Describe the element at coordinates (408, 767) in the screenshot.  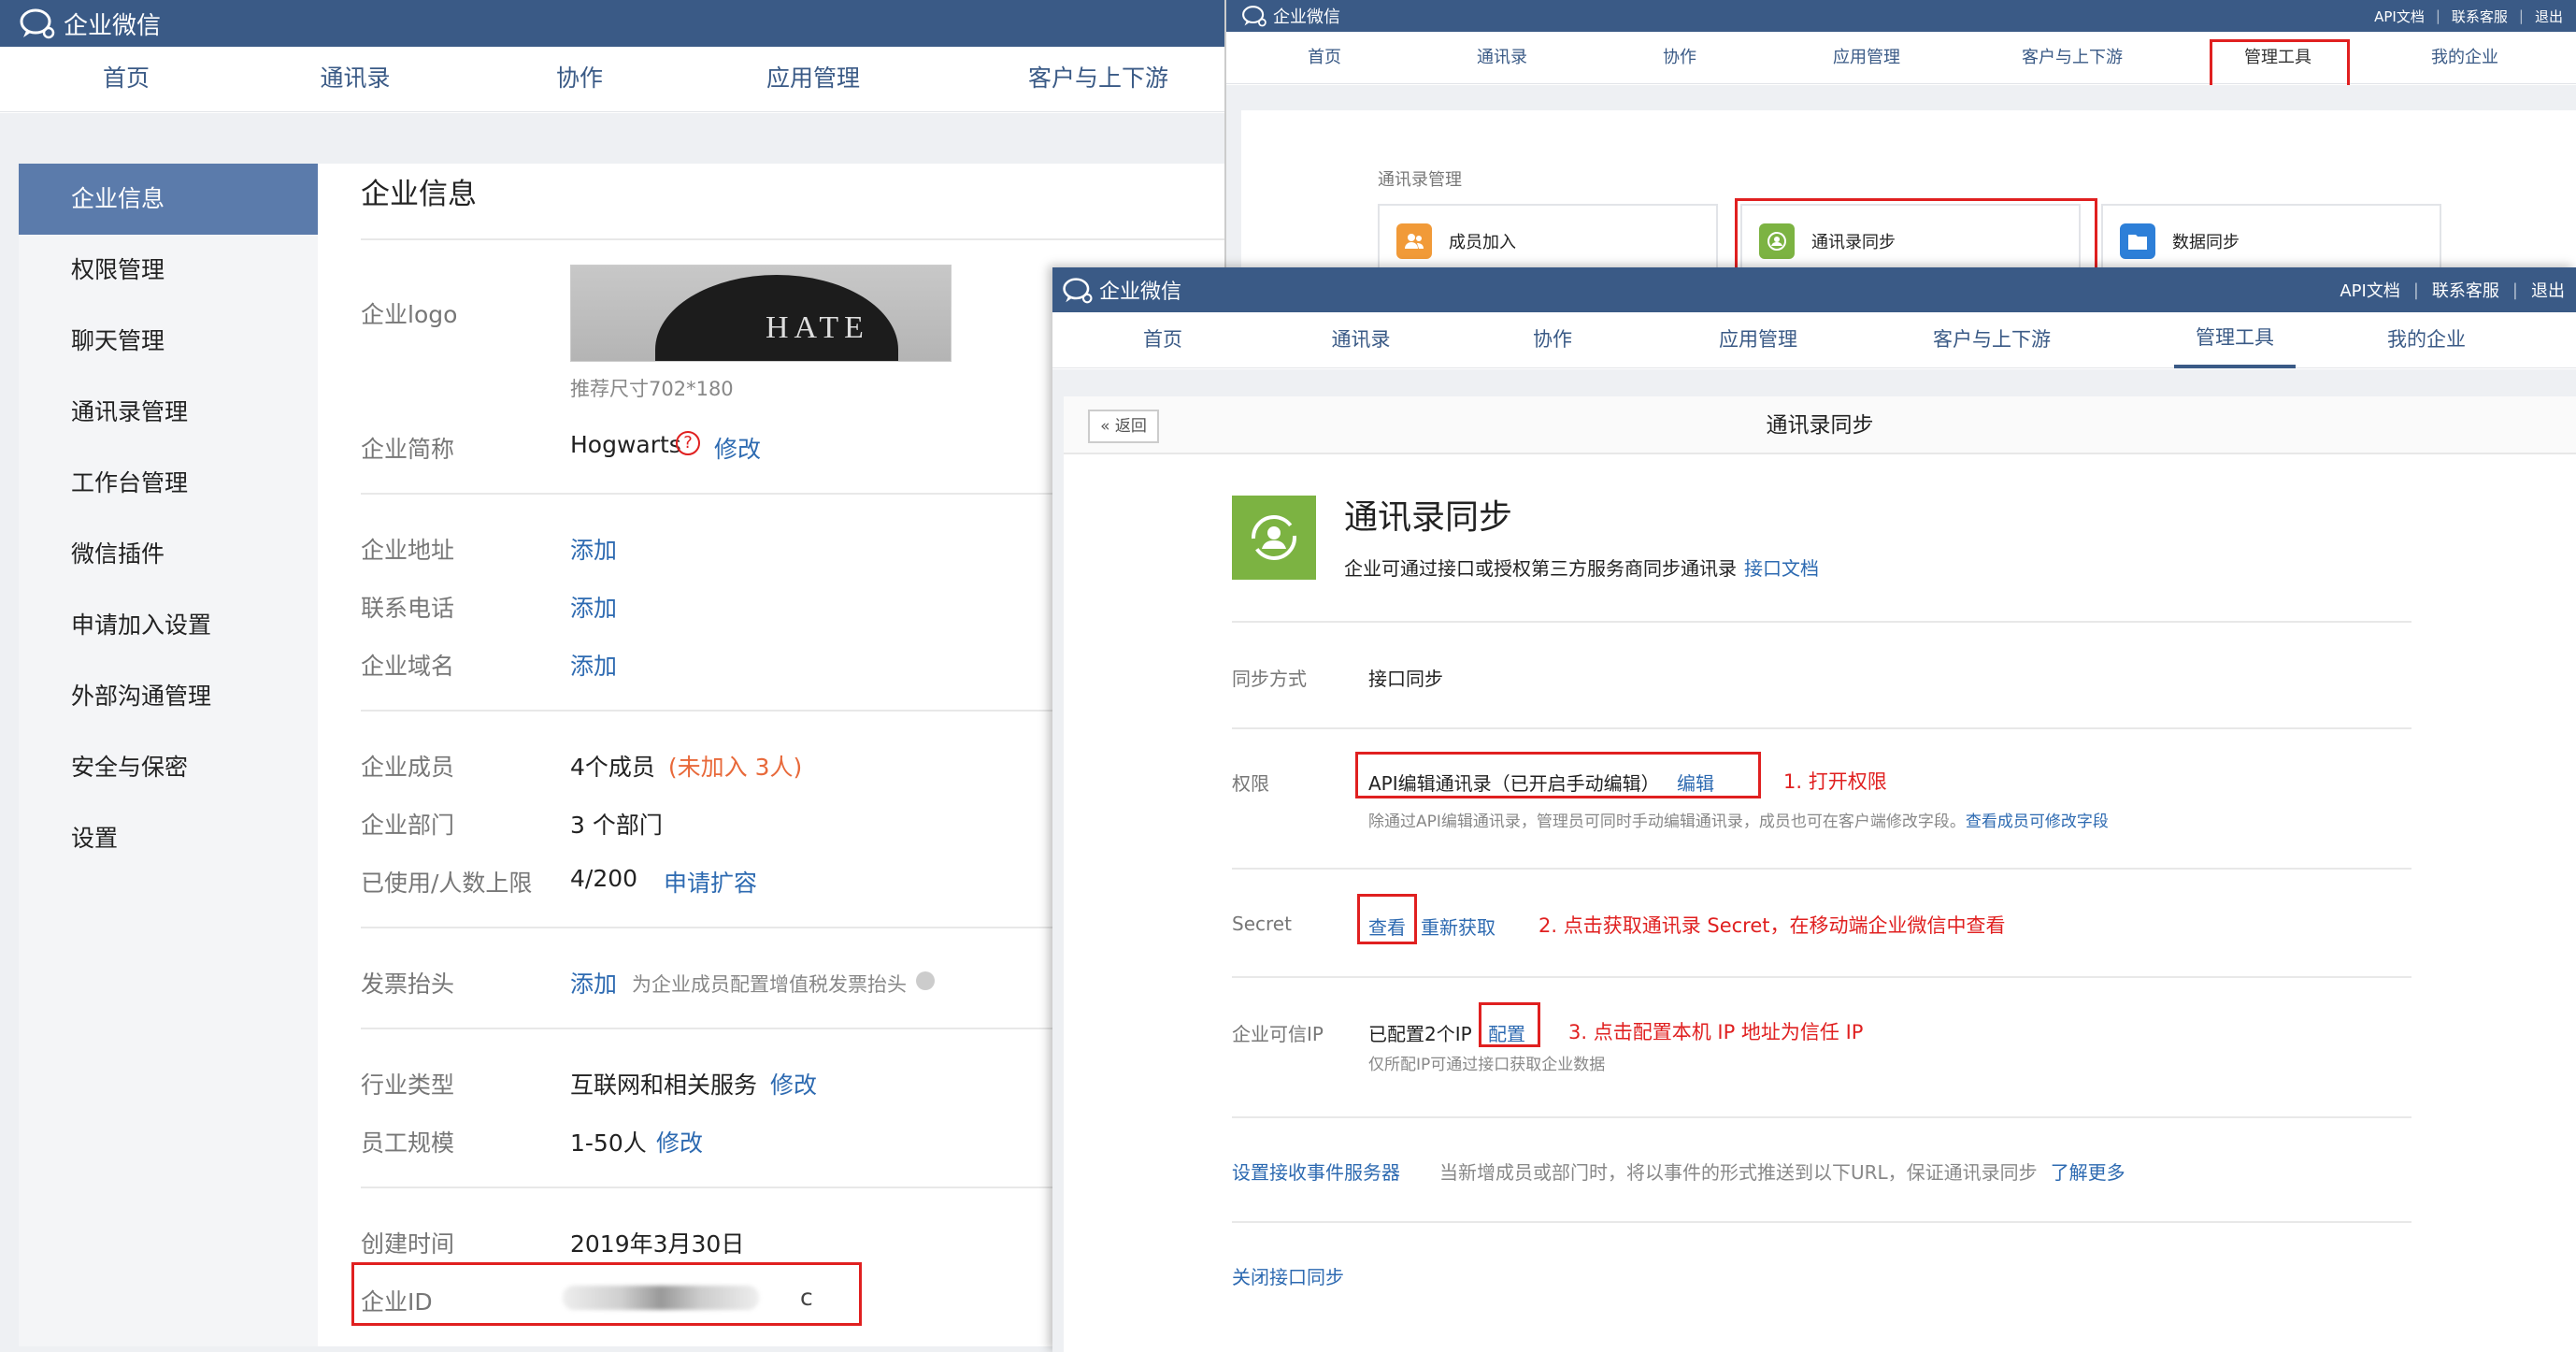
I see `members-label: 企业成员` at that location.